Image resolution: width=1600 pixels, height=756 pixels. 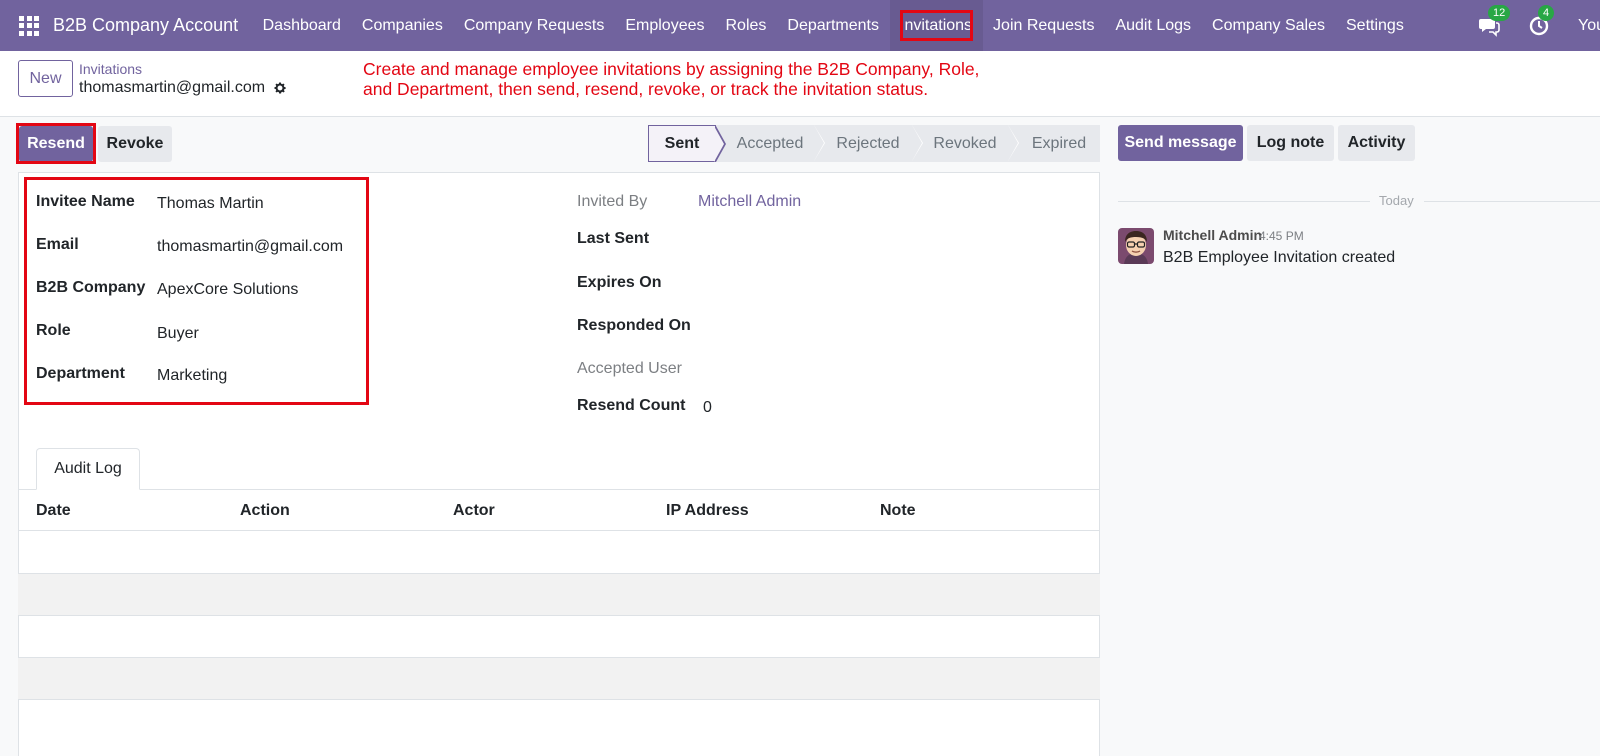 I want to click on app-title: B2B Company Account, so click(x=145, y=25).